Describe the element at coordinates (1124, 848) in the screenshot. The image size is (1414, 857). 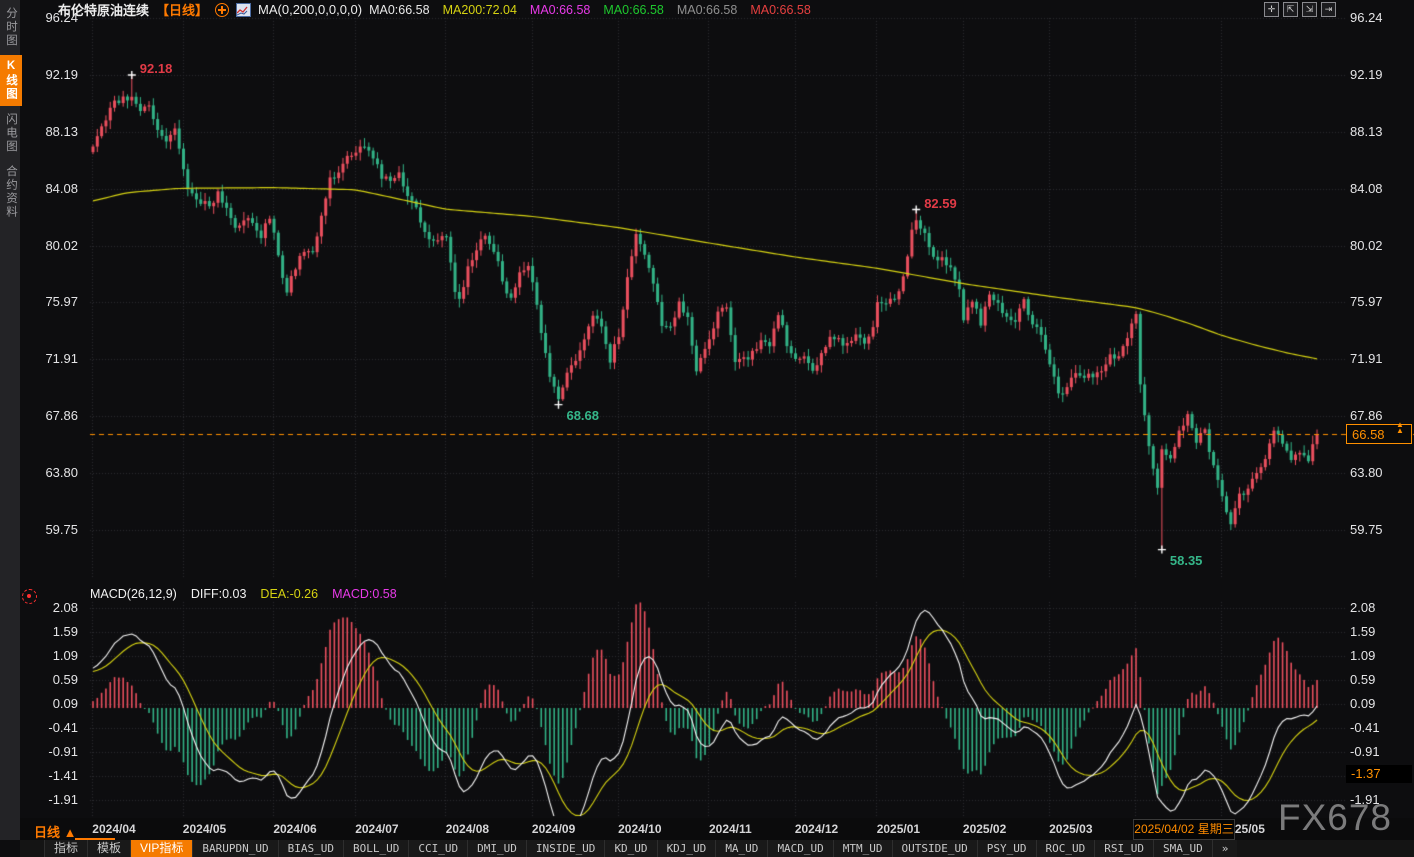
I see `toolbar-item-RSI_UD: RSI_UD` at that location.